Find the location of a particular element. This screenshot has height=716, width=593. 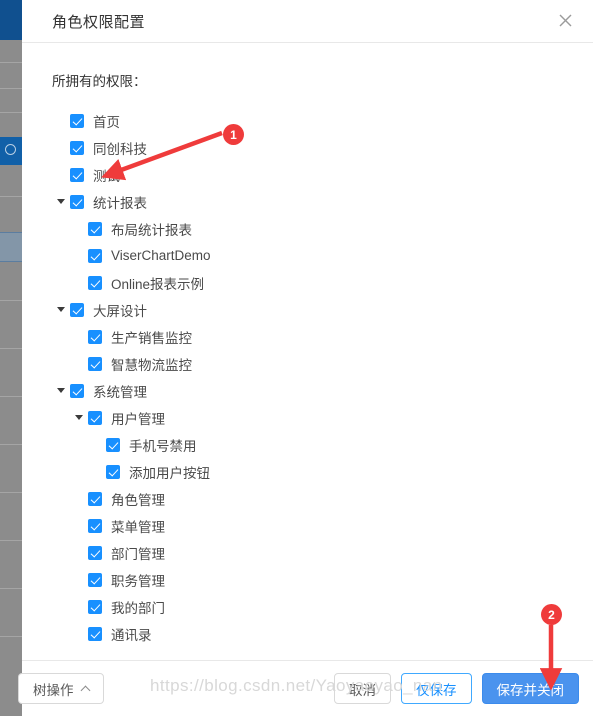

background-page is located at coordinates (11, 358).